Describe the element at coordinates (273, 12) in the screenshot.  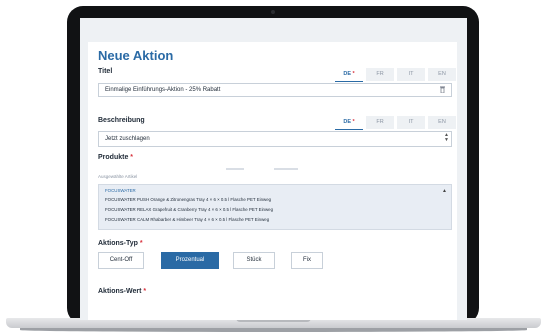
I see `camera-icon` at that location.